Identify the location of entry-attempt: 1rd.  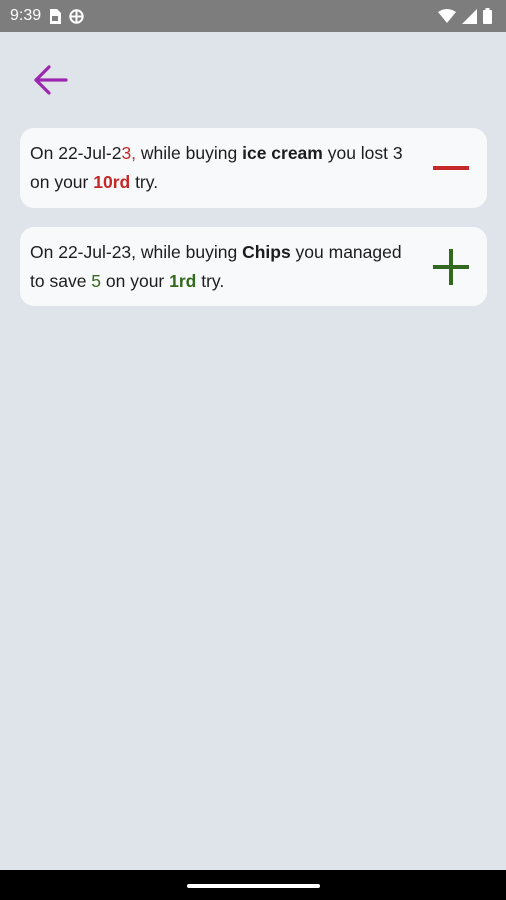
(183, 281).